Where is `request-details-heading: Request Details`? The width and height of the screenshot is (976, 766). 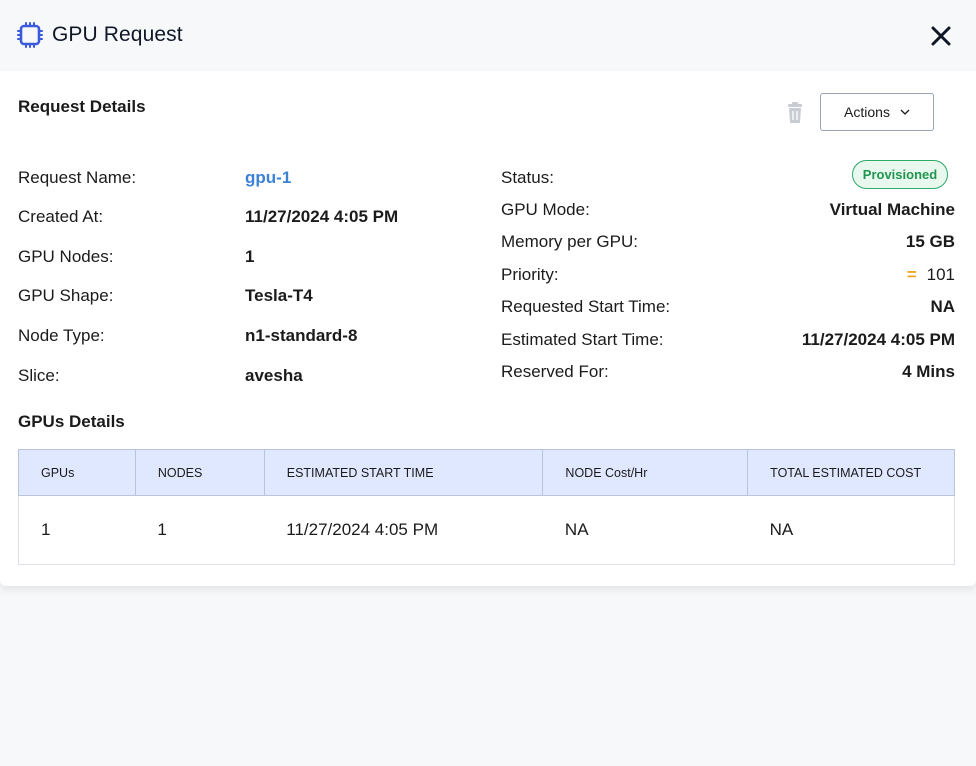 request-details-heading: Request Details is located at coordinates (82, 106).